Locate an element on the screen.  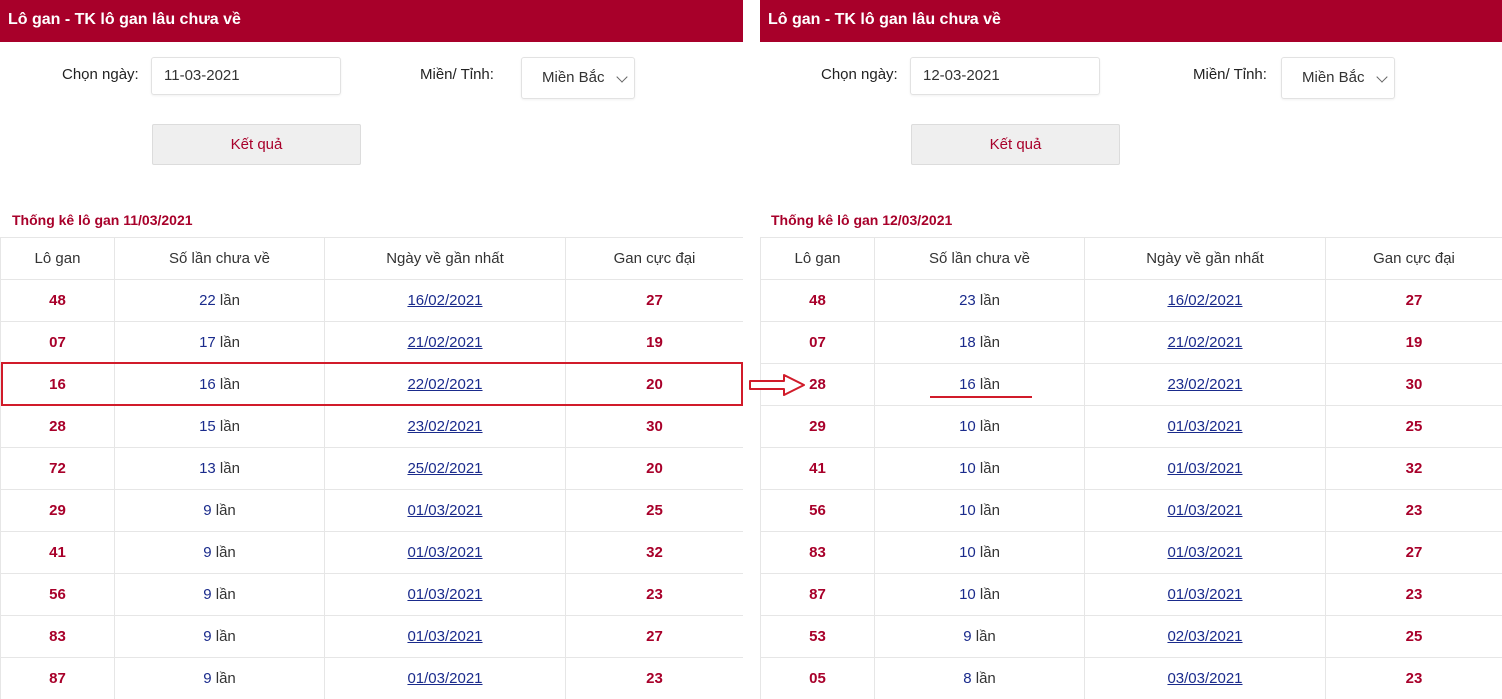
table-row: 48 22 lần 16/02/2021 27 is located at coordinates (371, 300).